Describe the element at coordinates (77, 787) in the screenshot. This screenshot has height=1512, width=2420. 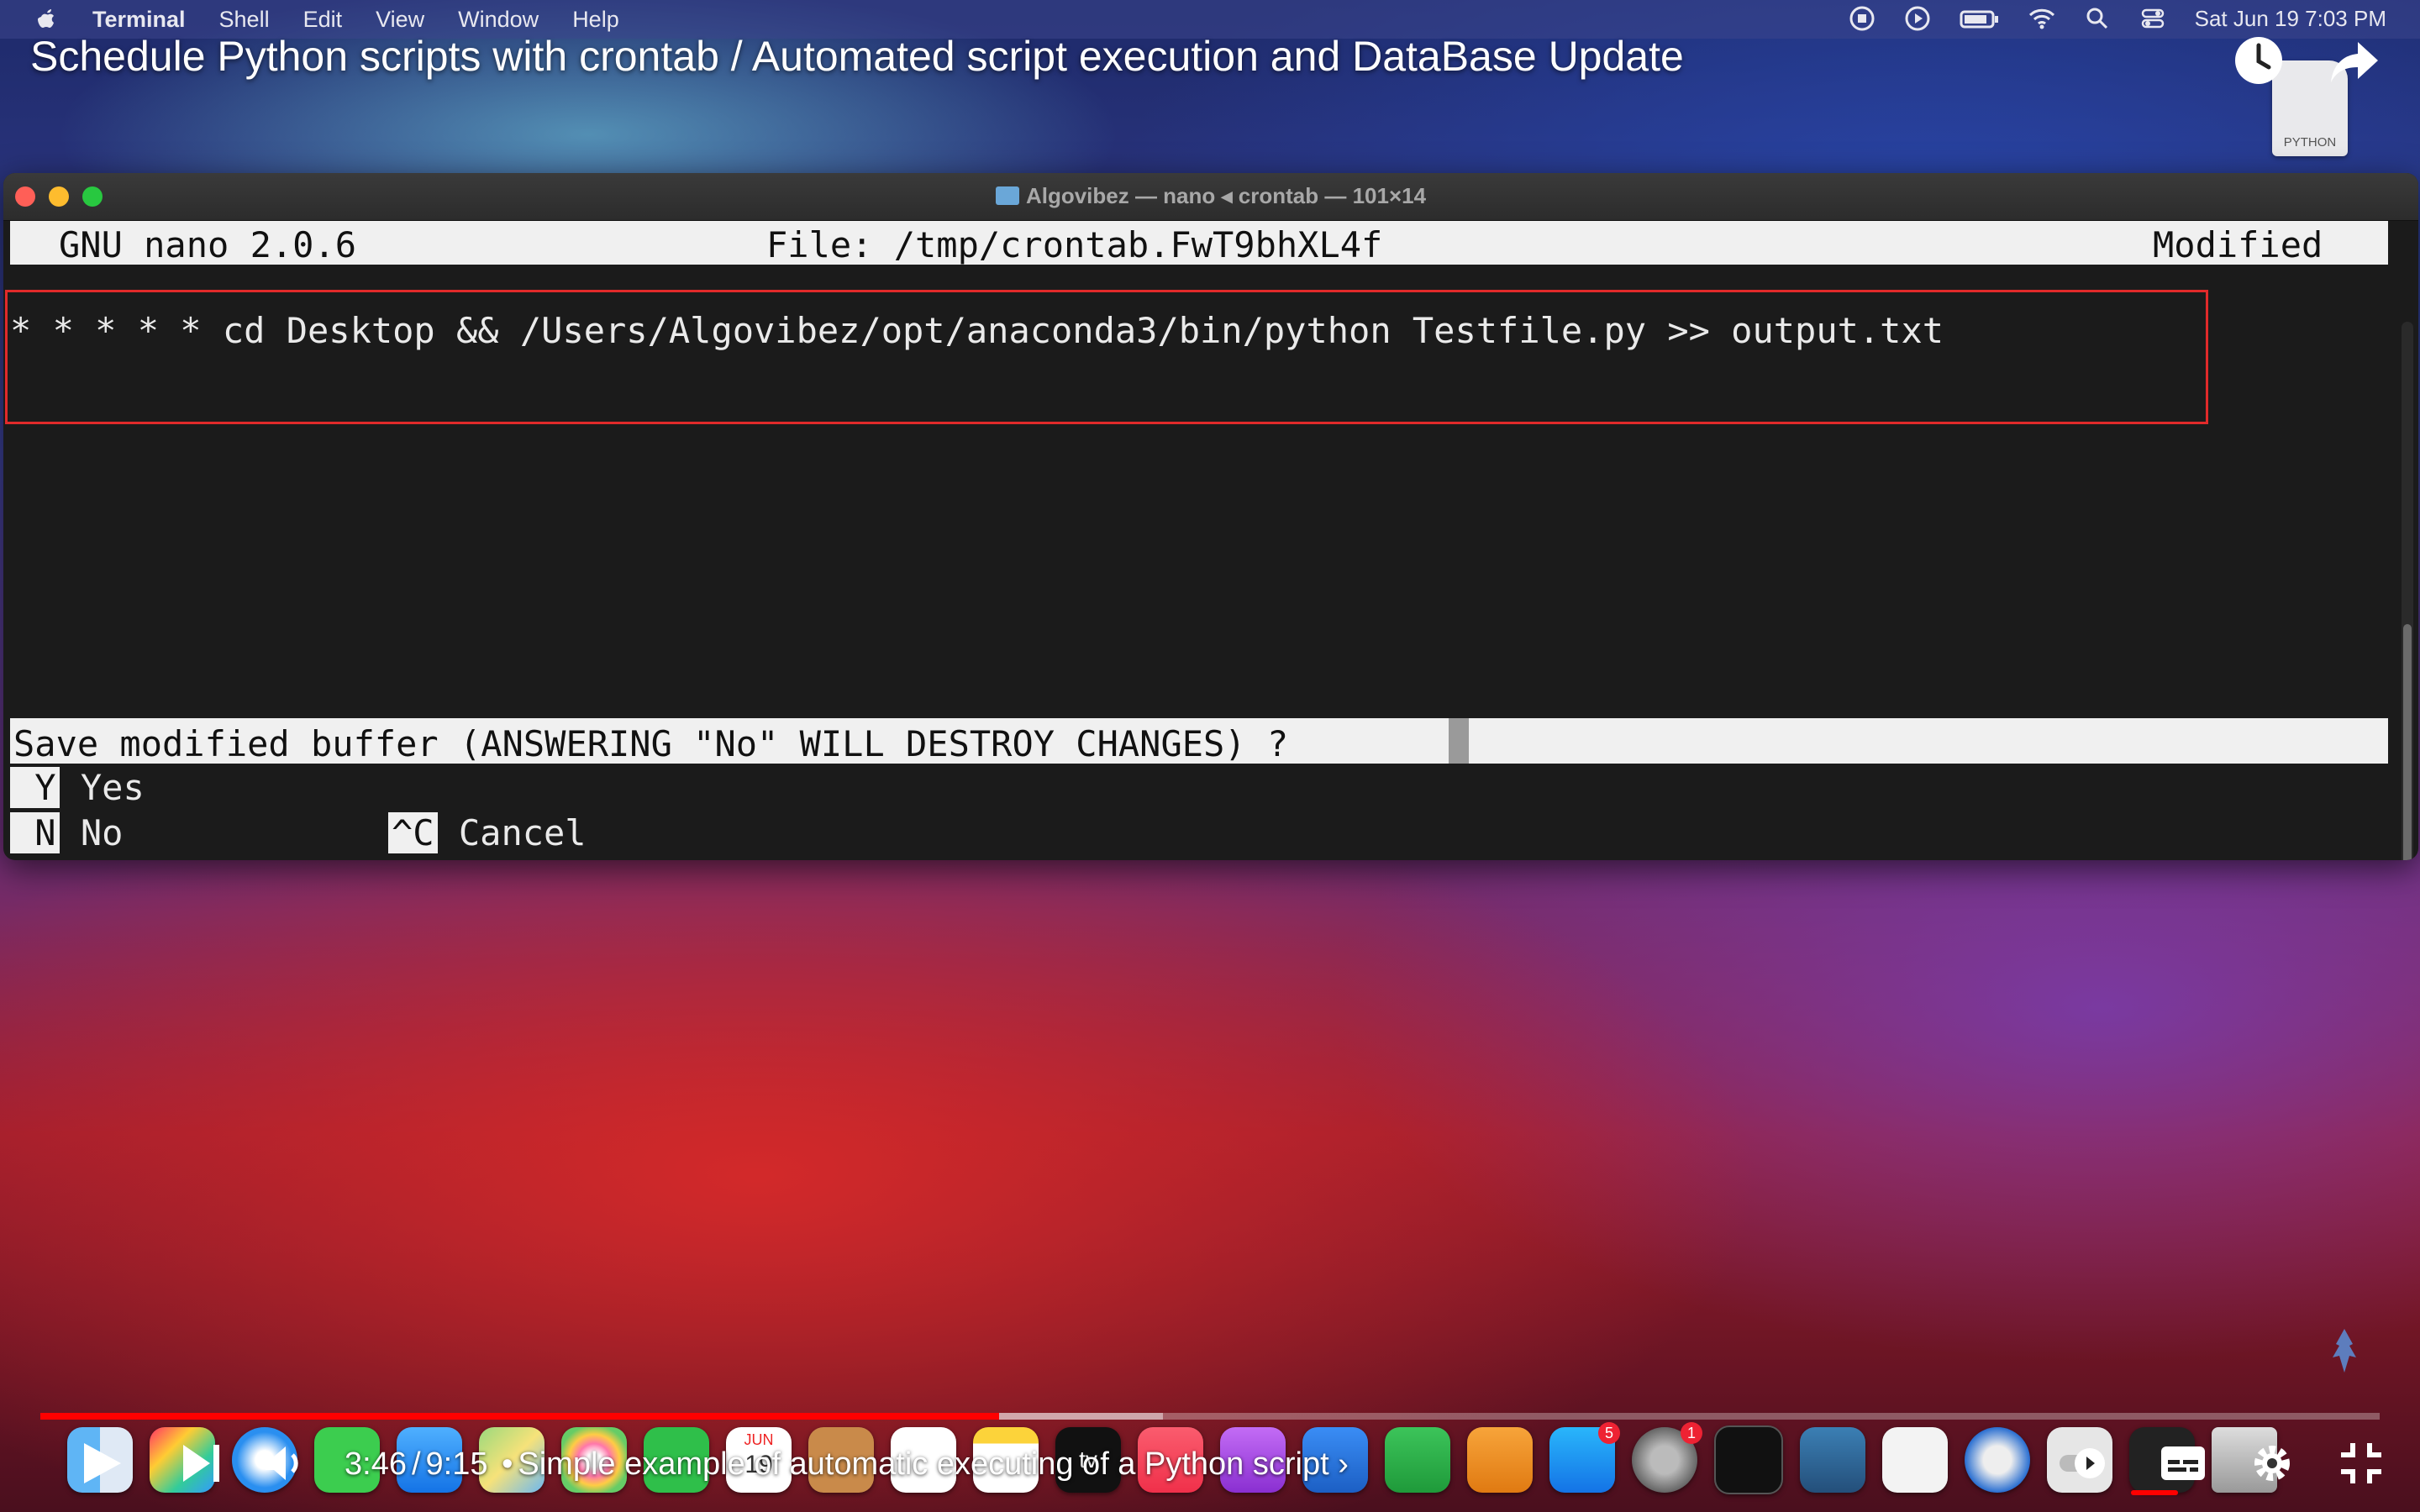
I see `option-yes: Y Yes` at that location.